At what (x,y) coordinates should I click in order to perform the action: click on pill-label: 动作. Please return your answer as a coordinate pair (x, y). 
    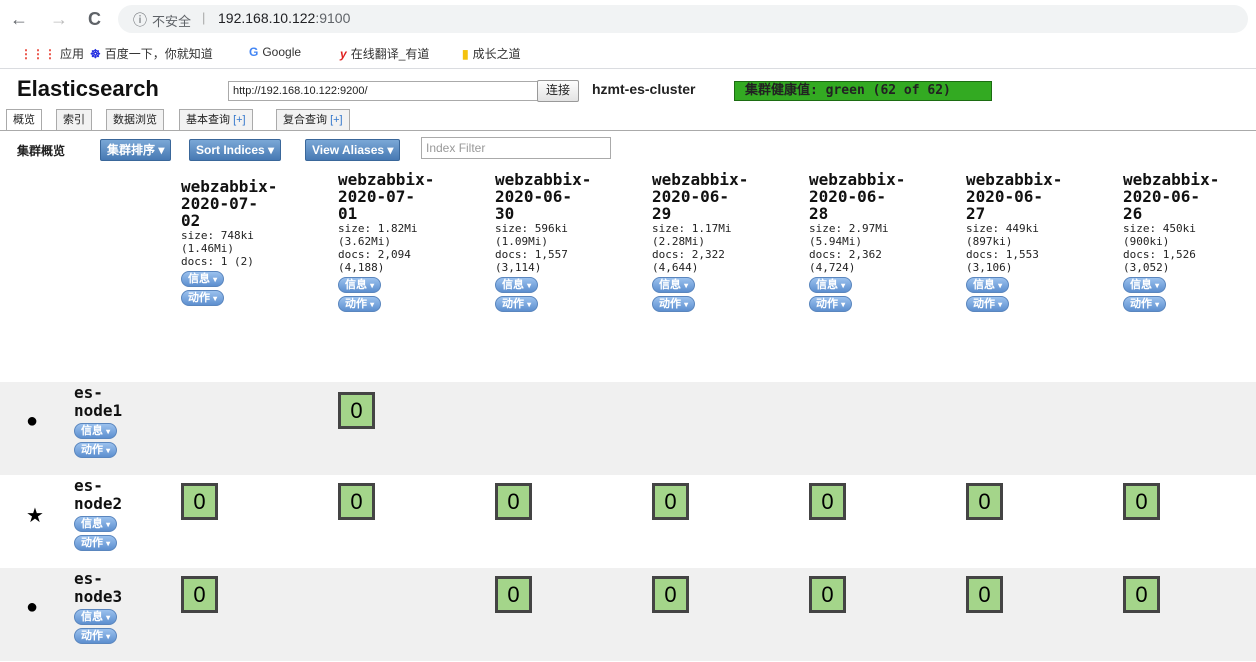
    Looking at the image, I should click on (1141, 304).